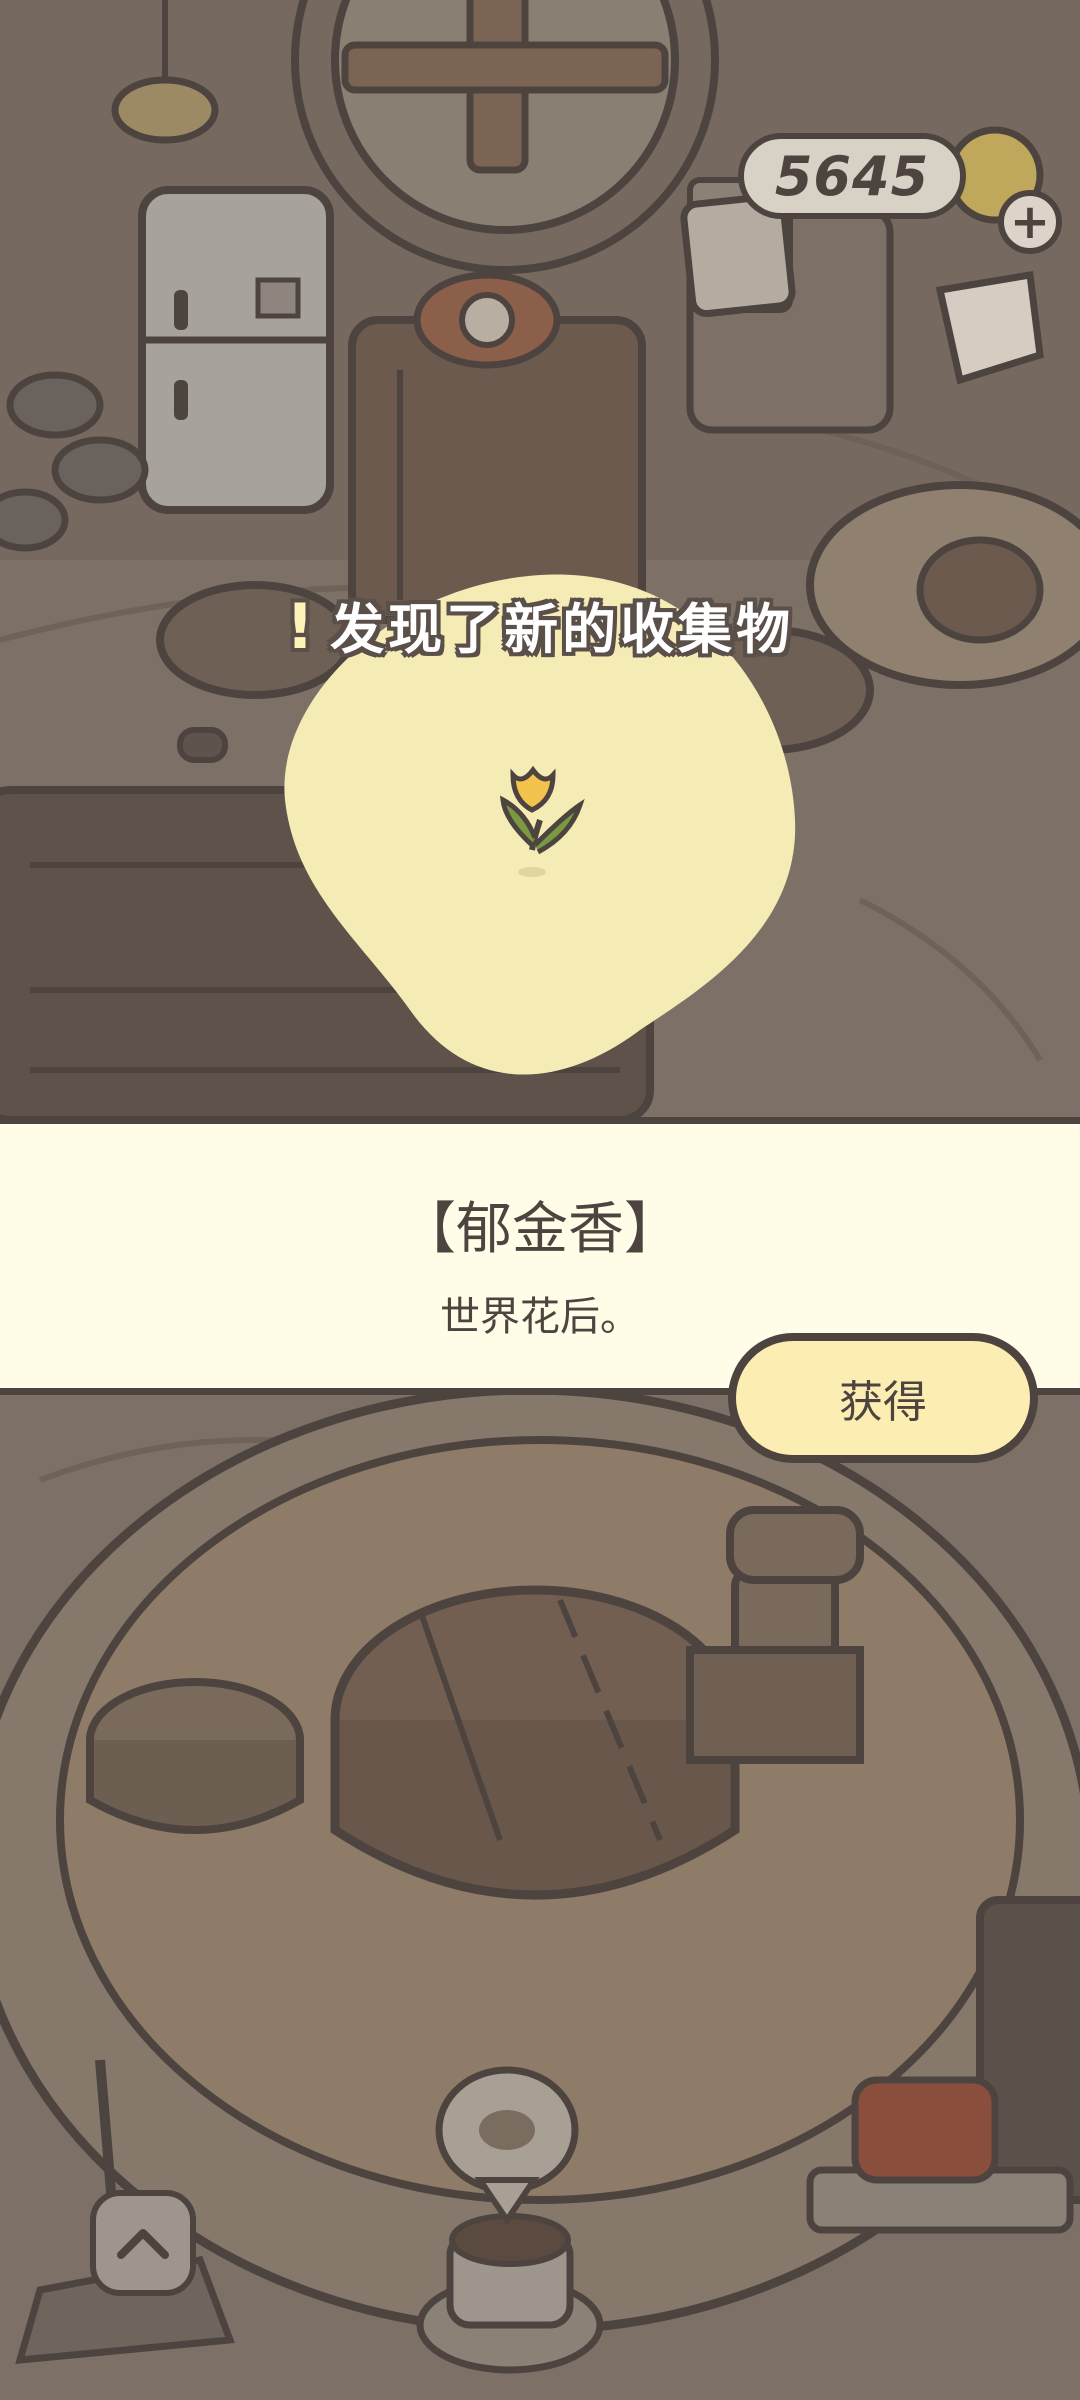 This screenshot has width=1080, height=2400. Describe the element at coordinates (562, 629) in the screenshot. I see `discovery-title: 发现了新的收集物` at that location.